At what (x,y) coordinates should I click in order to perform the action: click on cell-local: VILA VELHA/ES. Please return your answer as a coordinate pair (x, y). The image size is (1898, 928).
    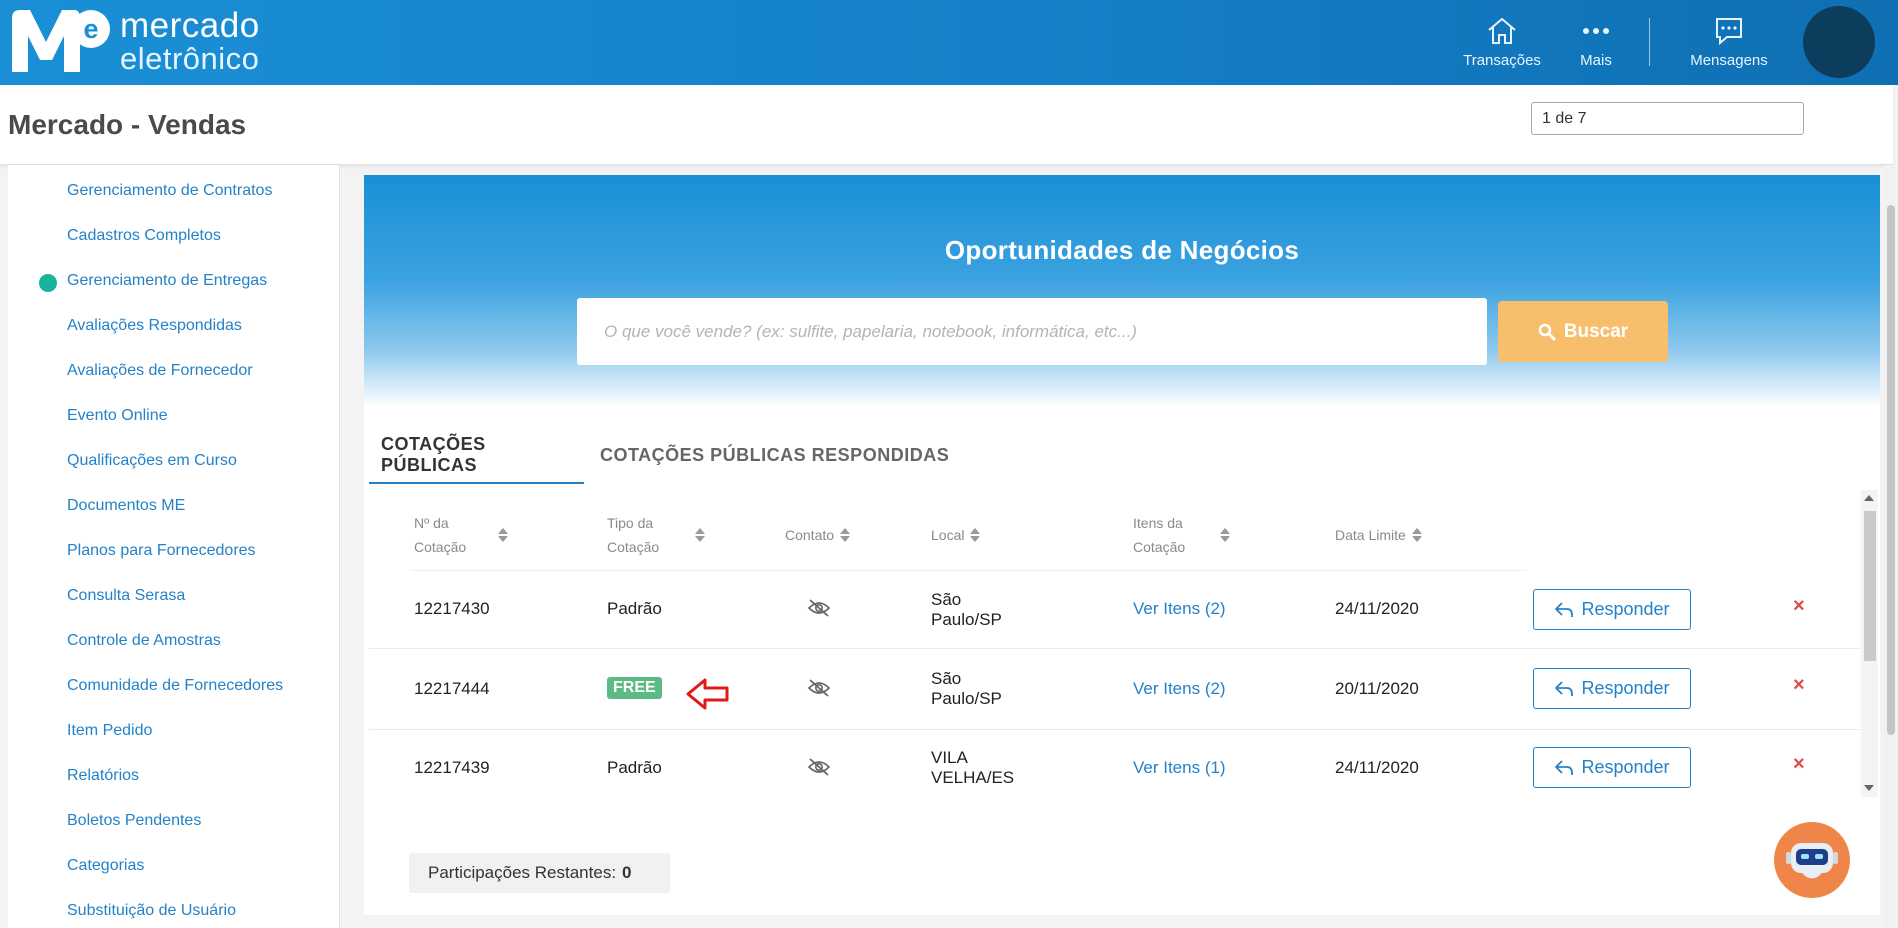
    Looking at the image, I should click on (972, 768).